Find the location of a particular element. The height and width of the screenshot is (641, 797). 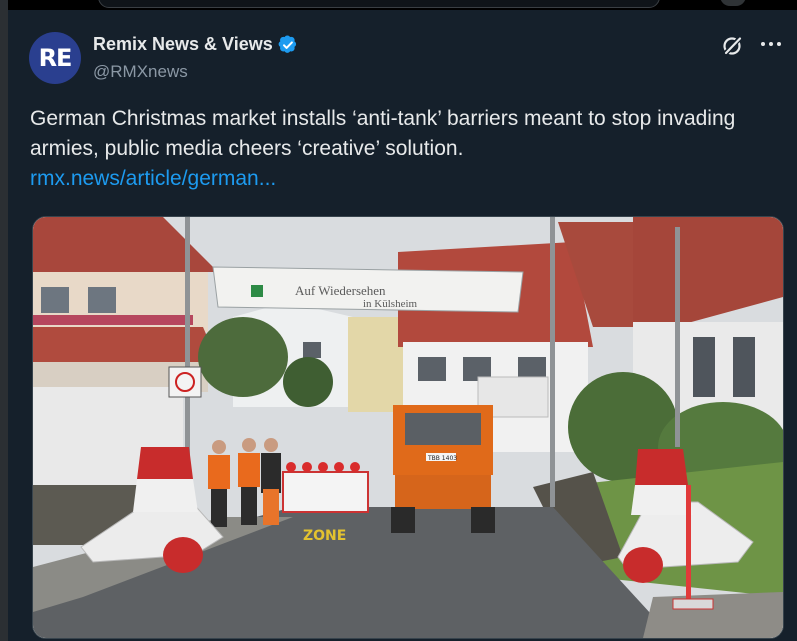

welcome-banner: Auf Wiedersehen in Külsheim is located at coordinates (368, 289).